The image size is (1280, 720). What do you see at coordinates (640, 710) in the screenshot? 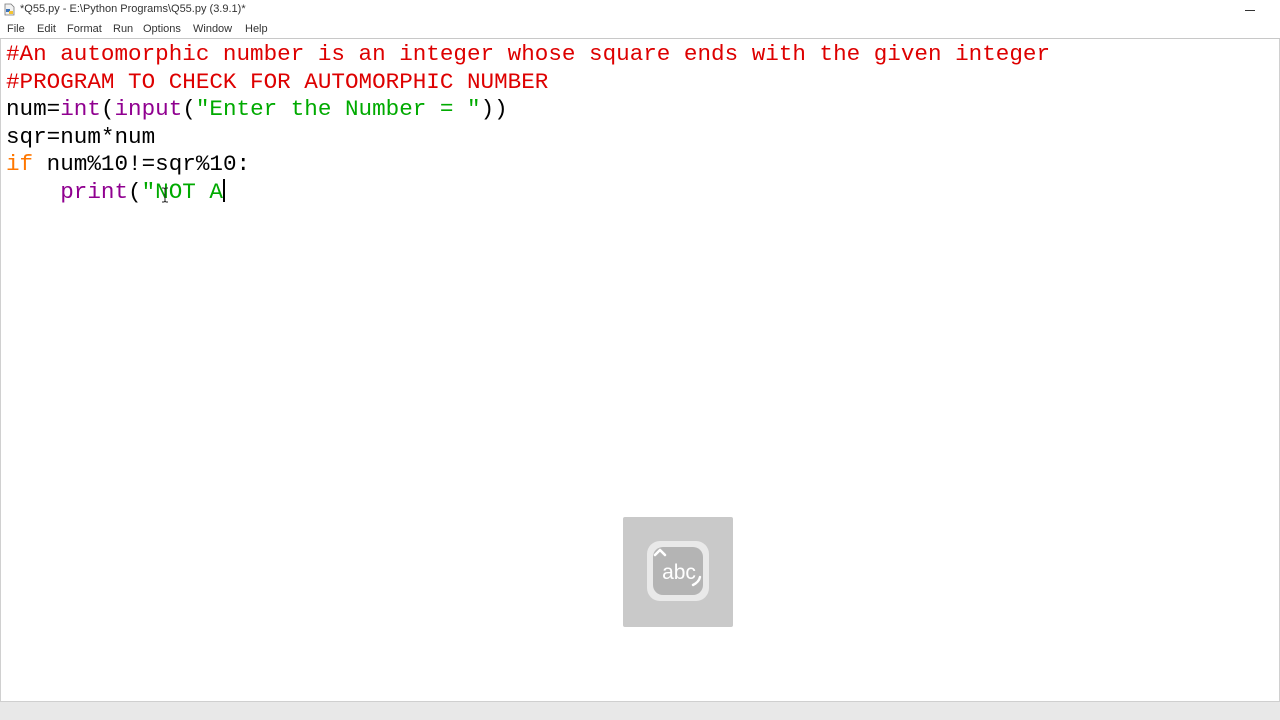
I see `status-bar` at bounding box center [640, 710].